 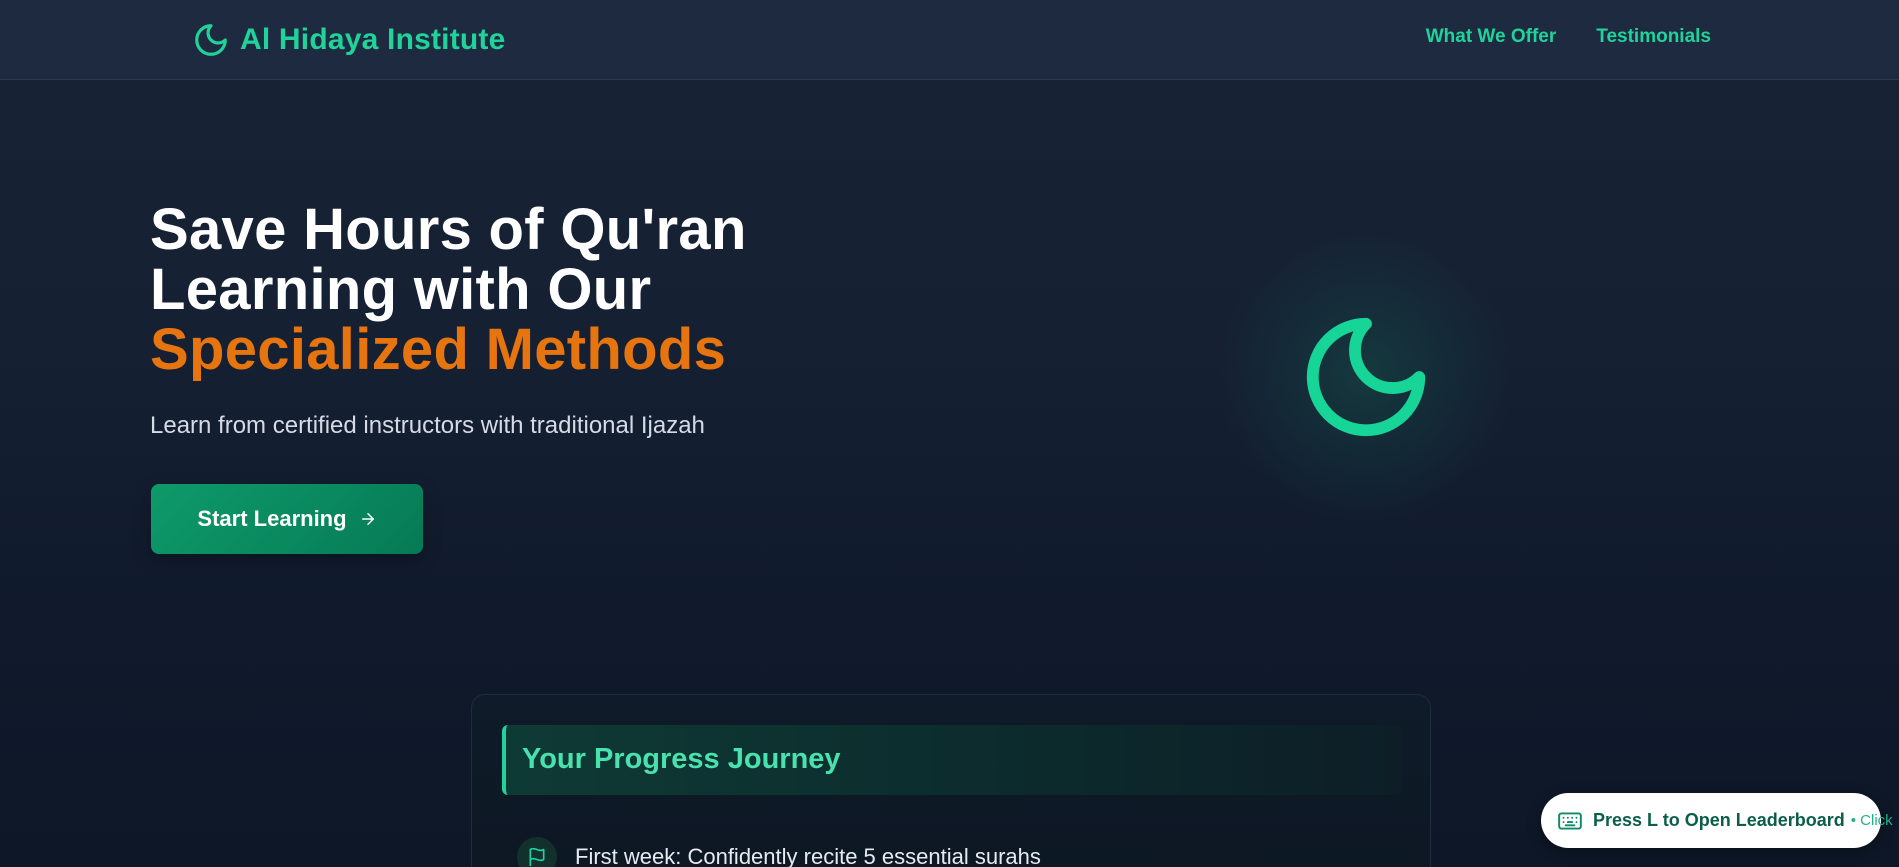 I want to click on nav-link-testimonials: Testimonials, so click(x=1653, y=37).